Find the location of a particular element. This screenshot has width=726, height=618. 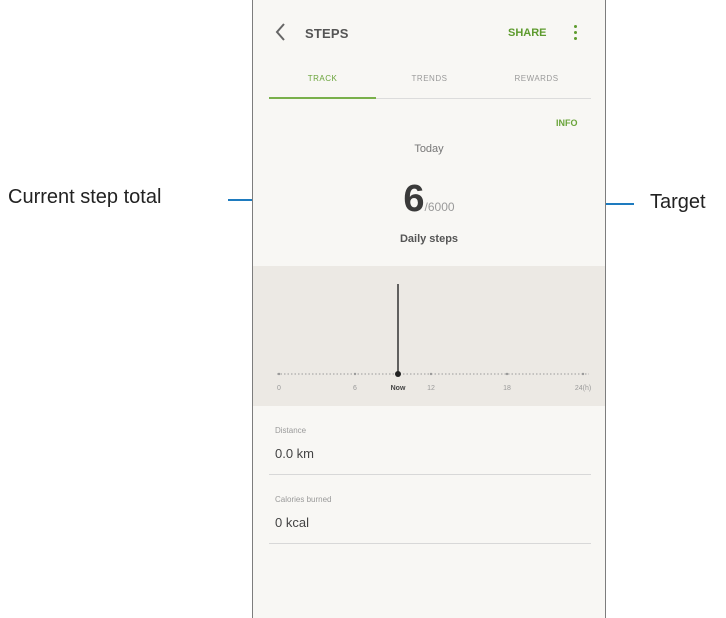

axis-label-12: 12 is located at coordinates (431, 388).